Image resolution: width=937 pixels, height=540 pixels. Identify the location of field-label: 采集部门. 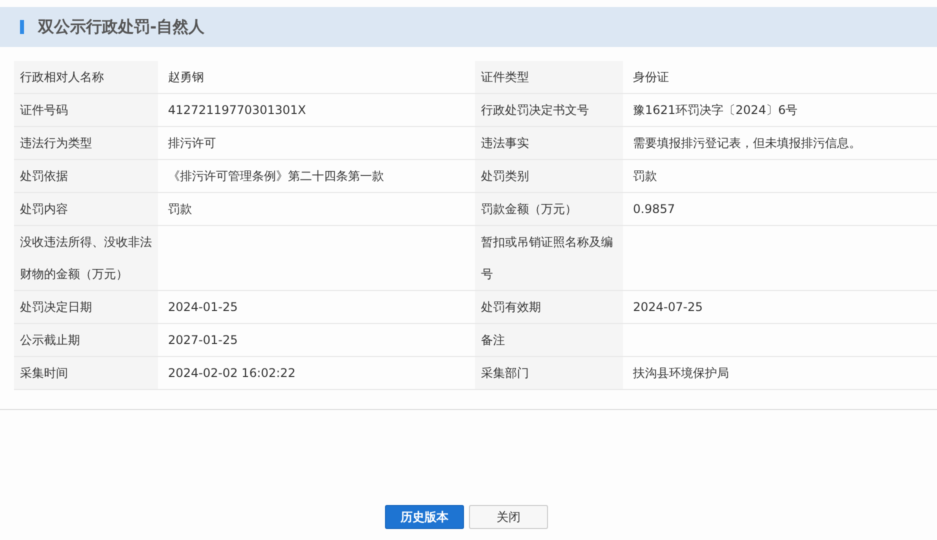
(549, 373).